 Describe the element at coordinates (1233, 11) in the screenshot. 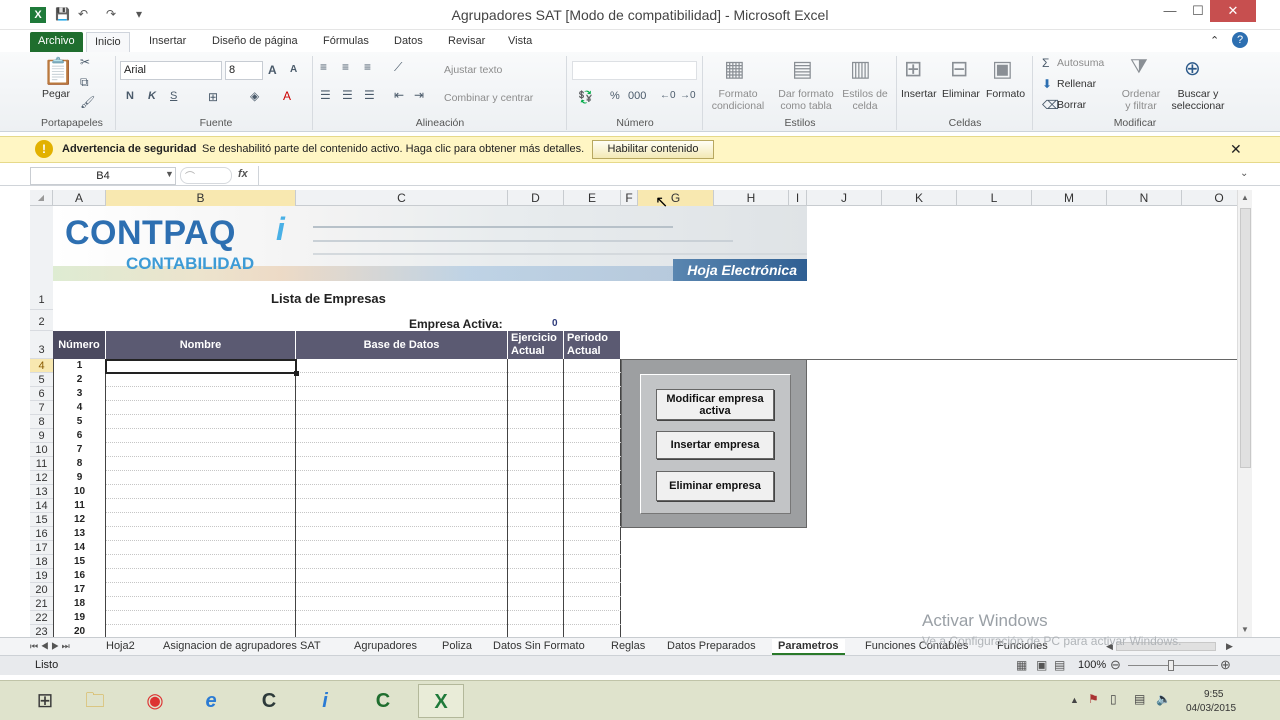

I see `close-button: ✕` at that location.